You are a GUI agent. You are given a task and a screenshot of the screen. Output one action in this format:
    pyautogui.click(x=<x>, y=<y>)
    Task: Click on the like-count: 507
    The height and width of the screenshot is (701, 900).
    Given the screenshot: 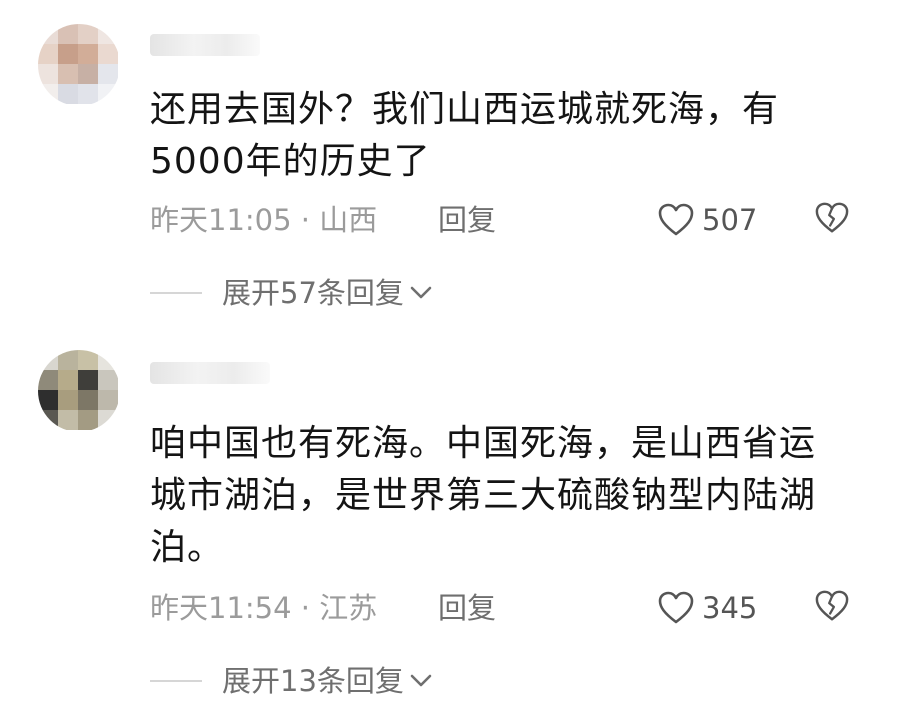 What is the action you would take?
    pyautogui.click(x=730, y=220)
    